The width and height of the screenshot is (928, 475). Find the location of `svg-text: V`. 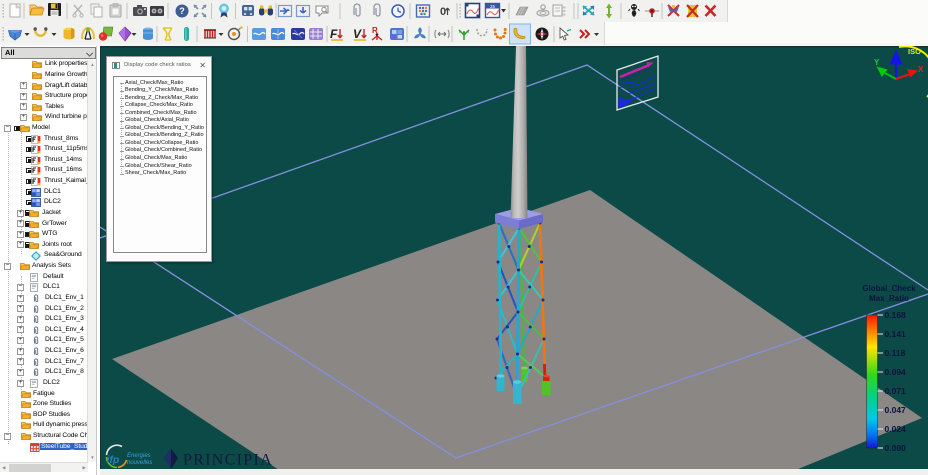

svg-text: V is located at coordinates (357, 34).